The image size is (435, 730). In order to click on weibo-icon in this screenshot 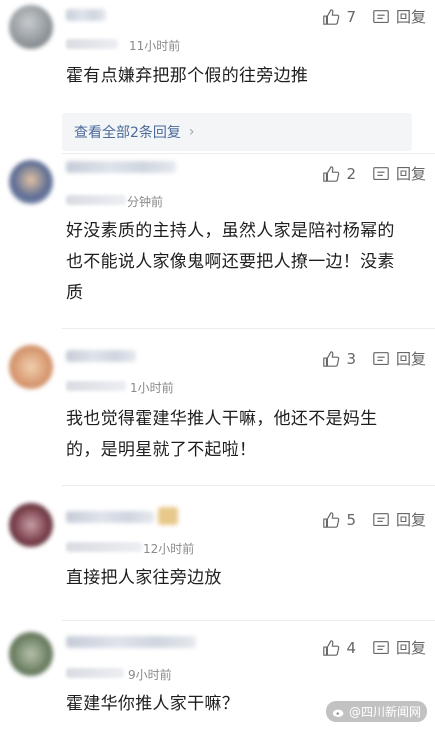, I will do `click(338, 713)`.